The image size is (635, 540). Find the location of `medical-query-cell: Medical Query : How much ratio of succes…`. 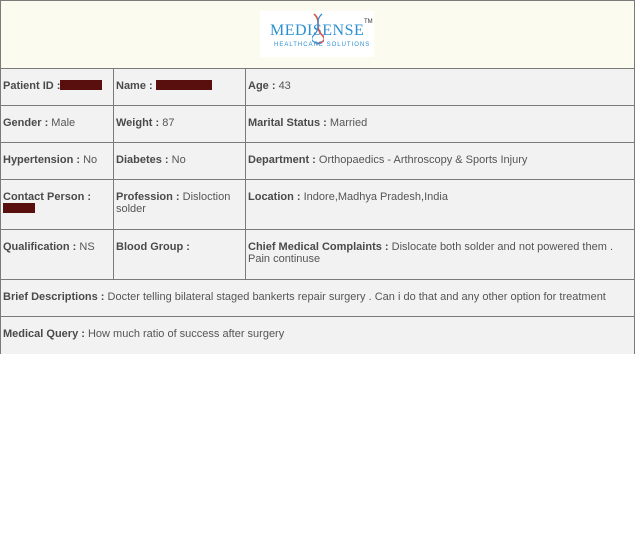

medical-query-cell: Medical Query : How much ratio of succes… is located at coordinates (317, 335).